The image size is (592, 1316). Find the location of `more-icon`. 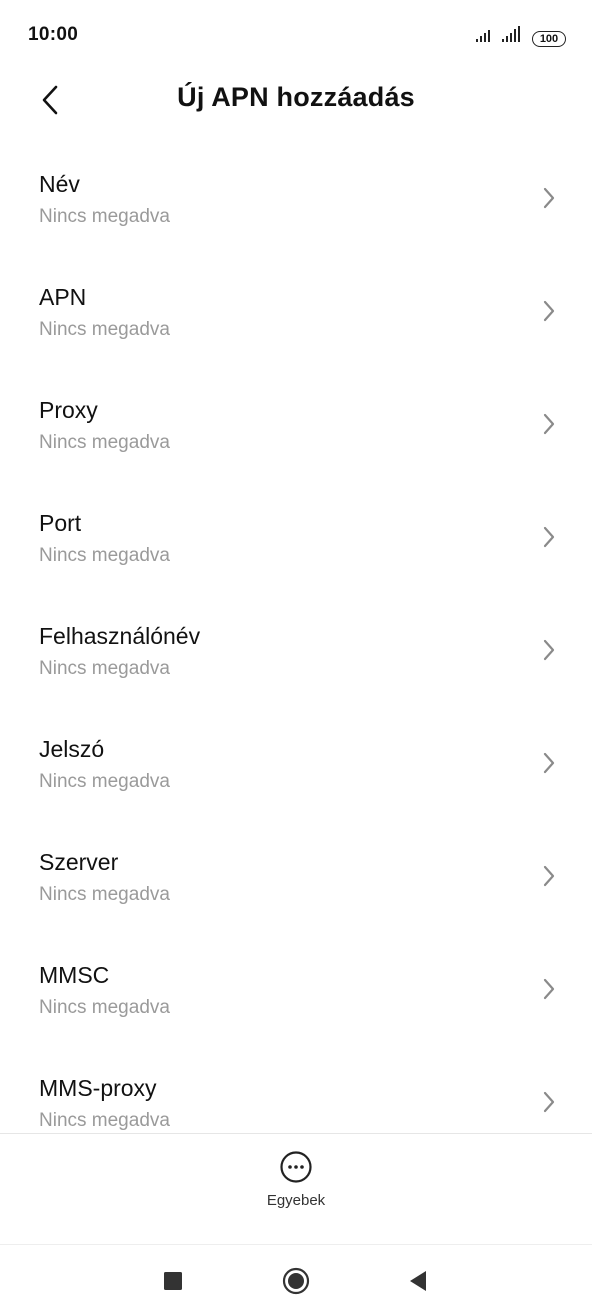

more-icon is located at coordinates (296, 1167).